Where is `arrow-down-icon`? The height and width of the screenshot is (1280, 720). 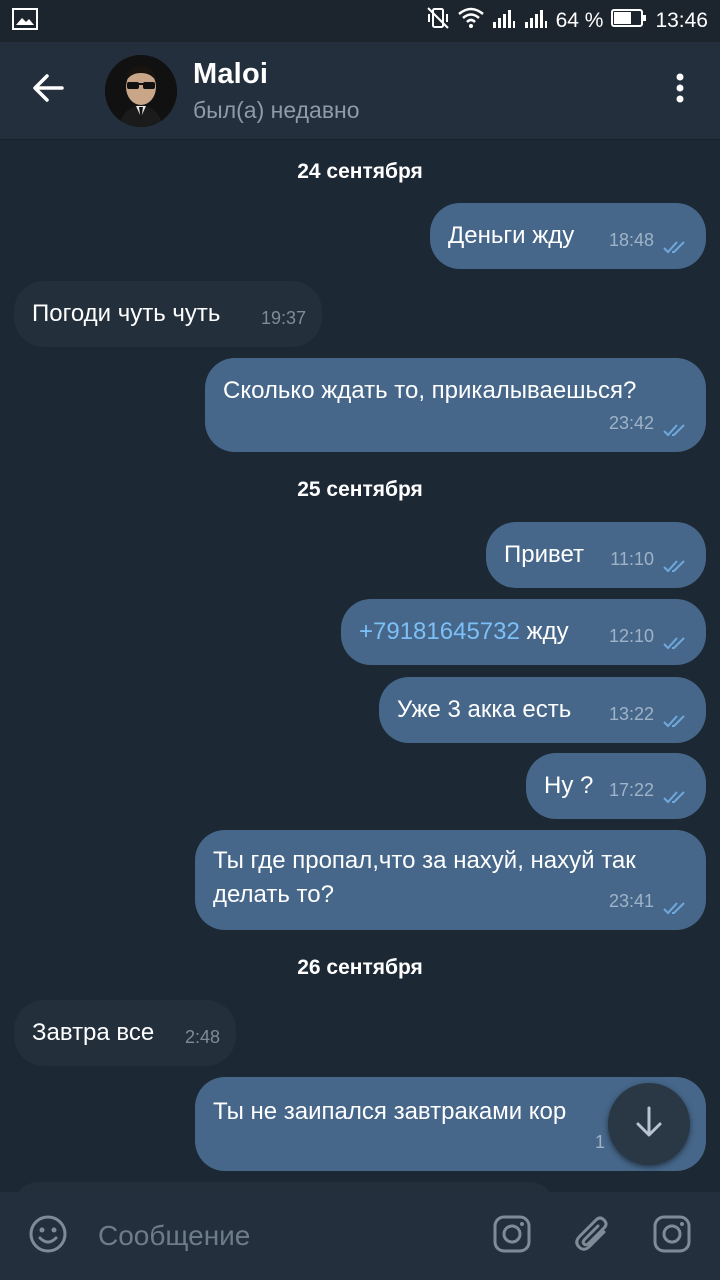 arrow-down-icon is located at coordinates (649, 1124).